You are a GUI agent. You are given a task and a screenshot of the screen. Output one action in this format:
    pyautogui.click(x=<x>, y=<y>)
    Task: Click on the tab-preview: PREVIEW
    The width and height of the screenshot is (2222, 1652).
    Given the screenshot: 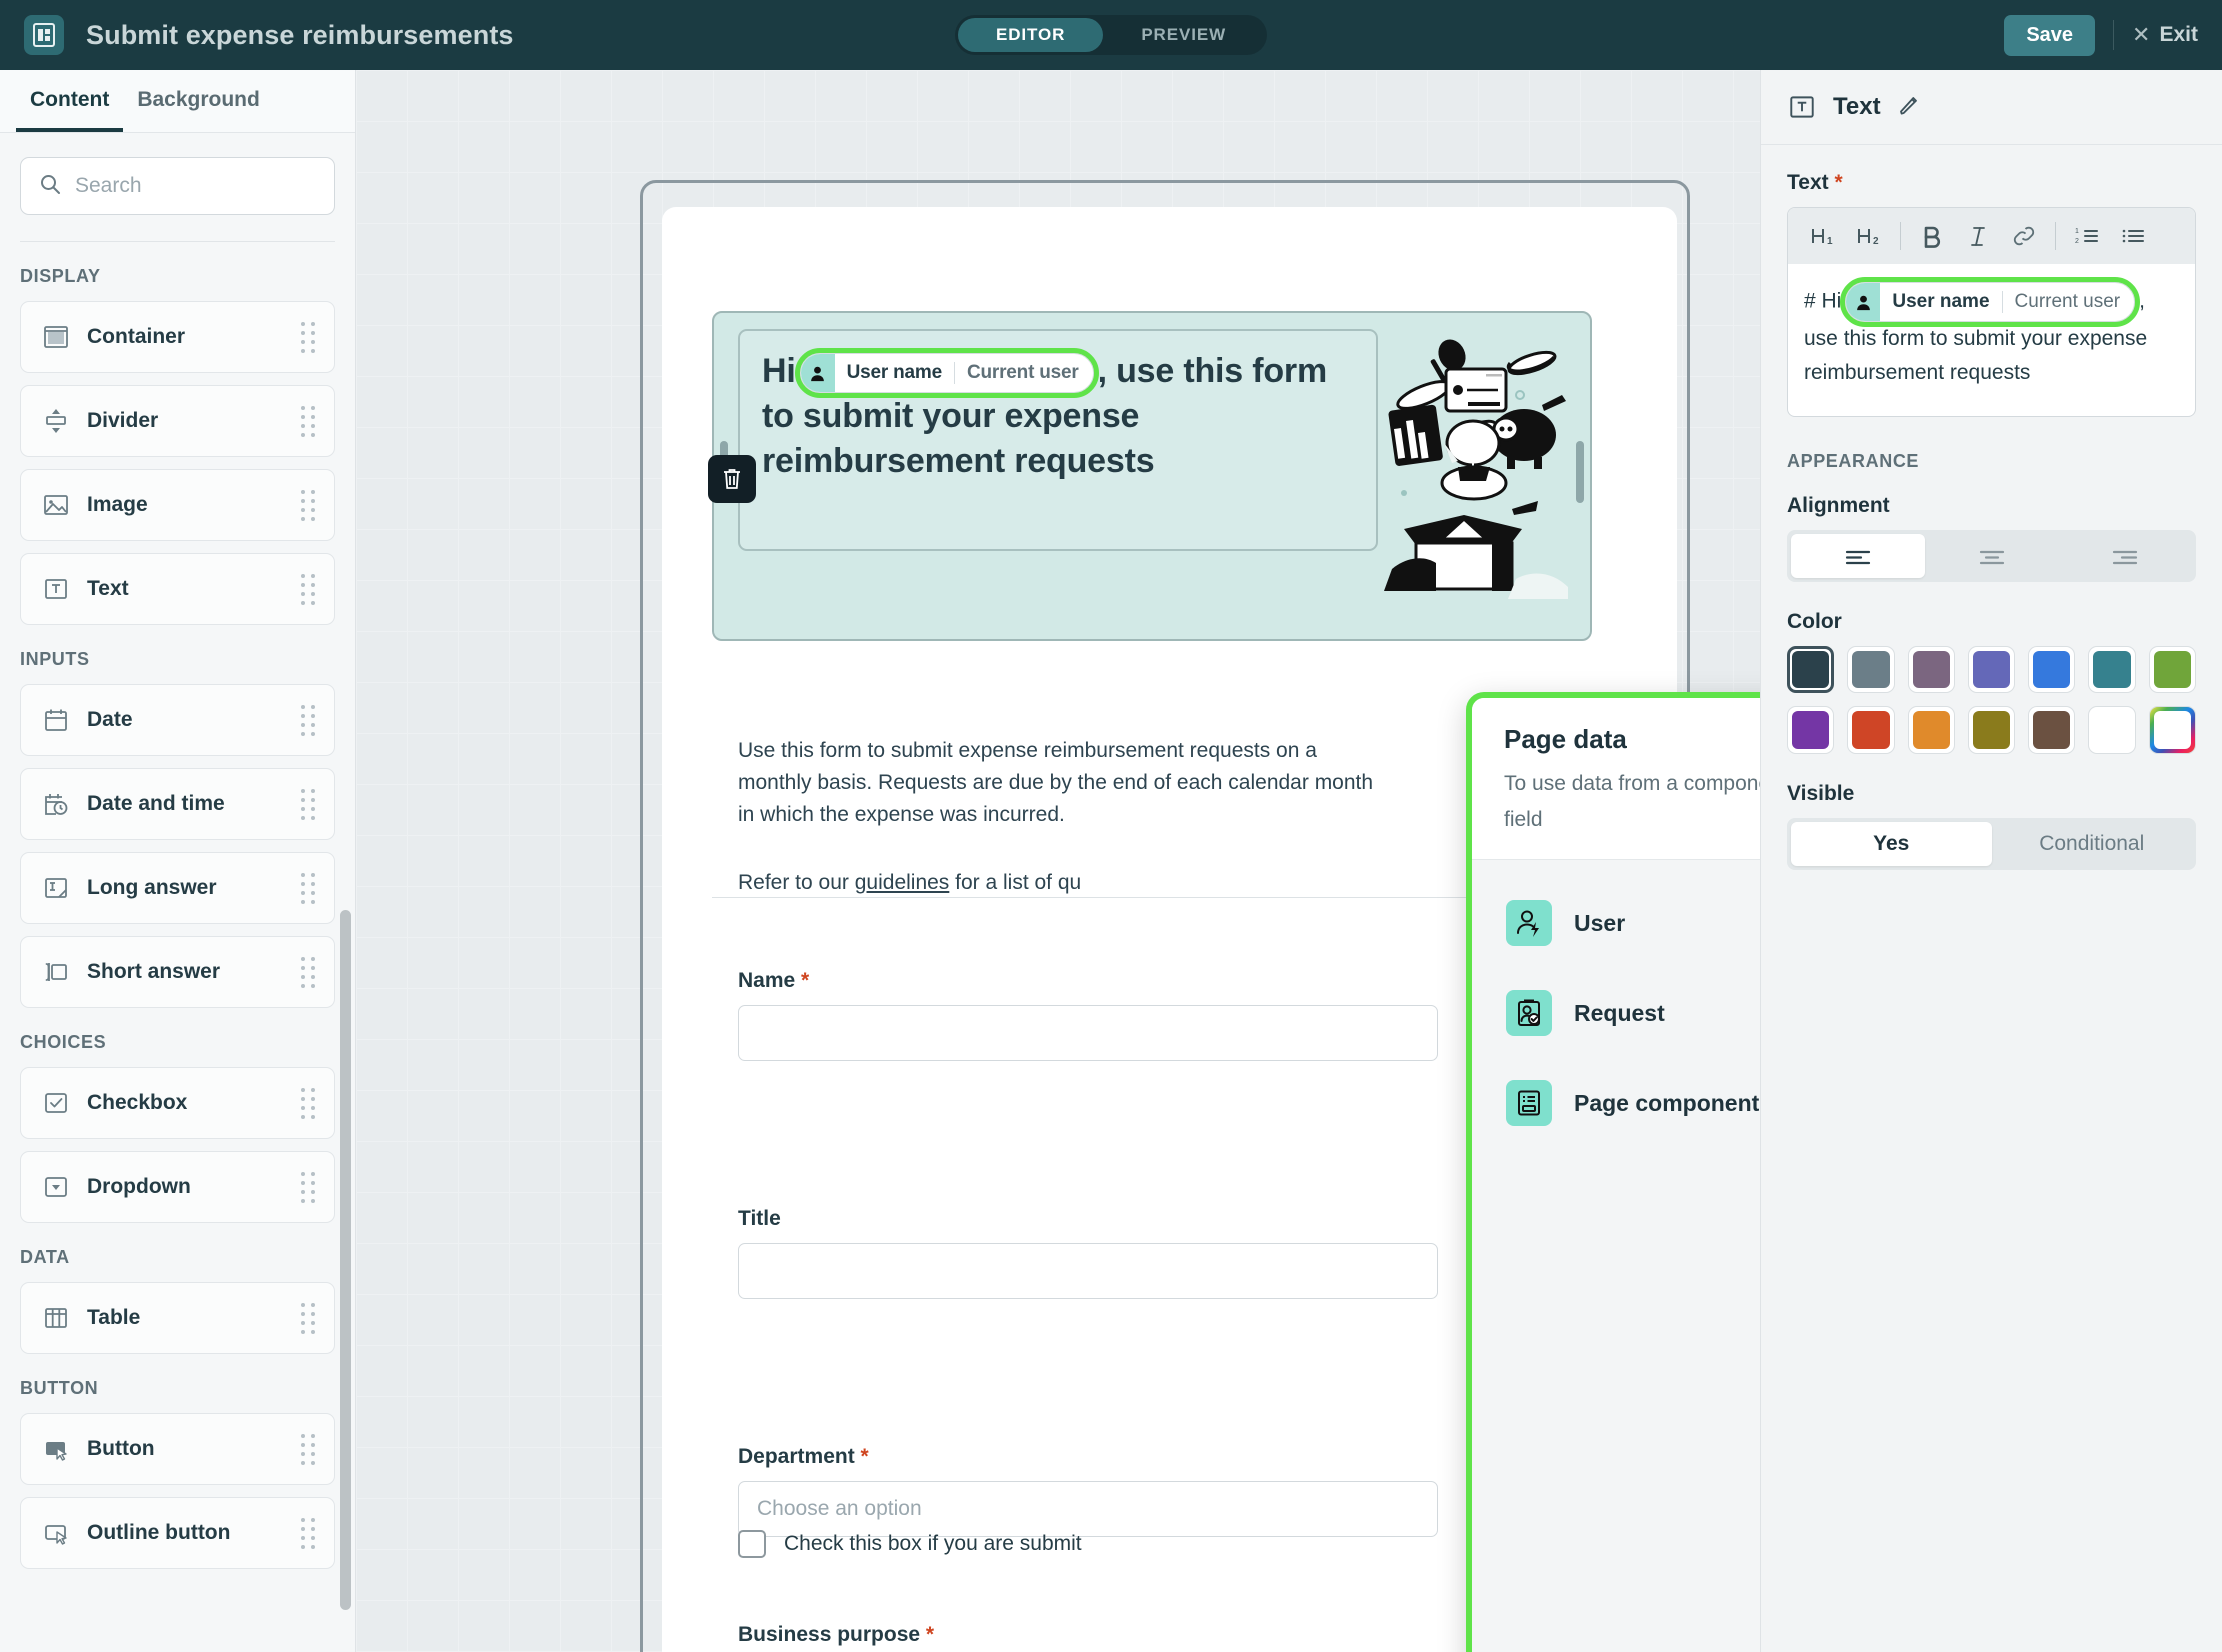 What is the action you would take?
    pyautogui.click(x=1183, y=35)
    